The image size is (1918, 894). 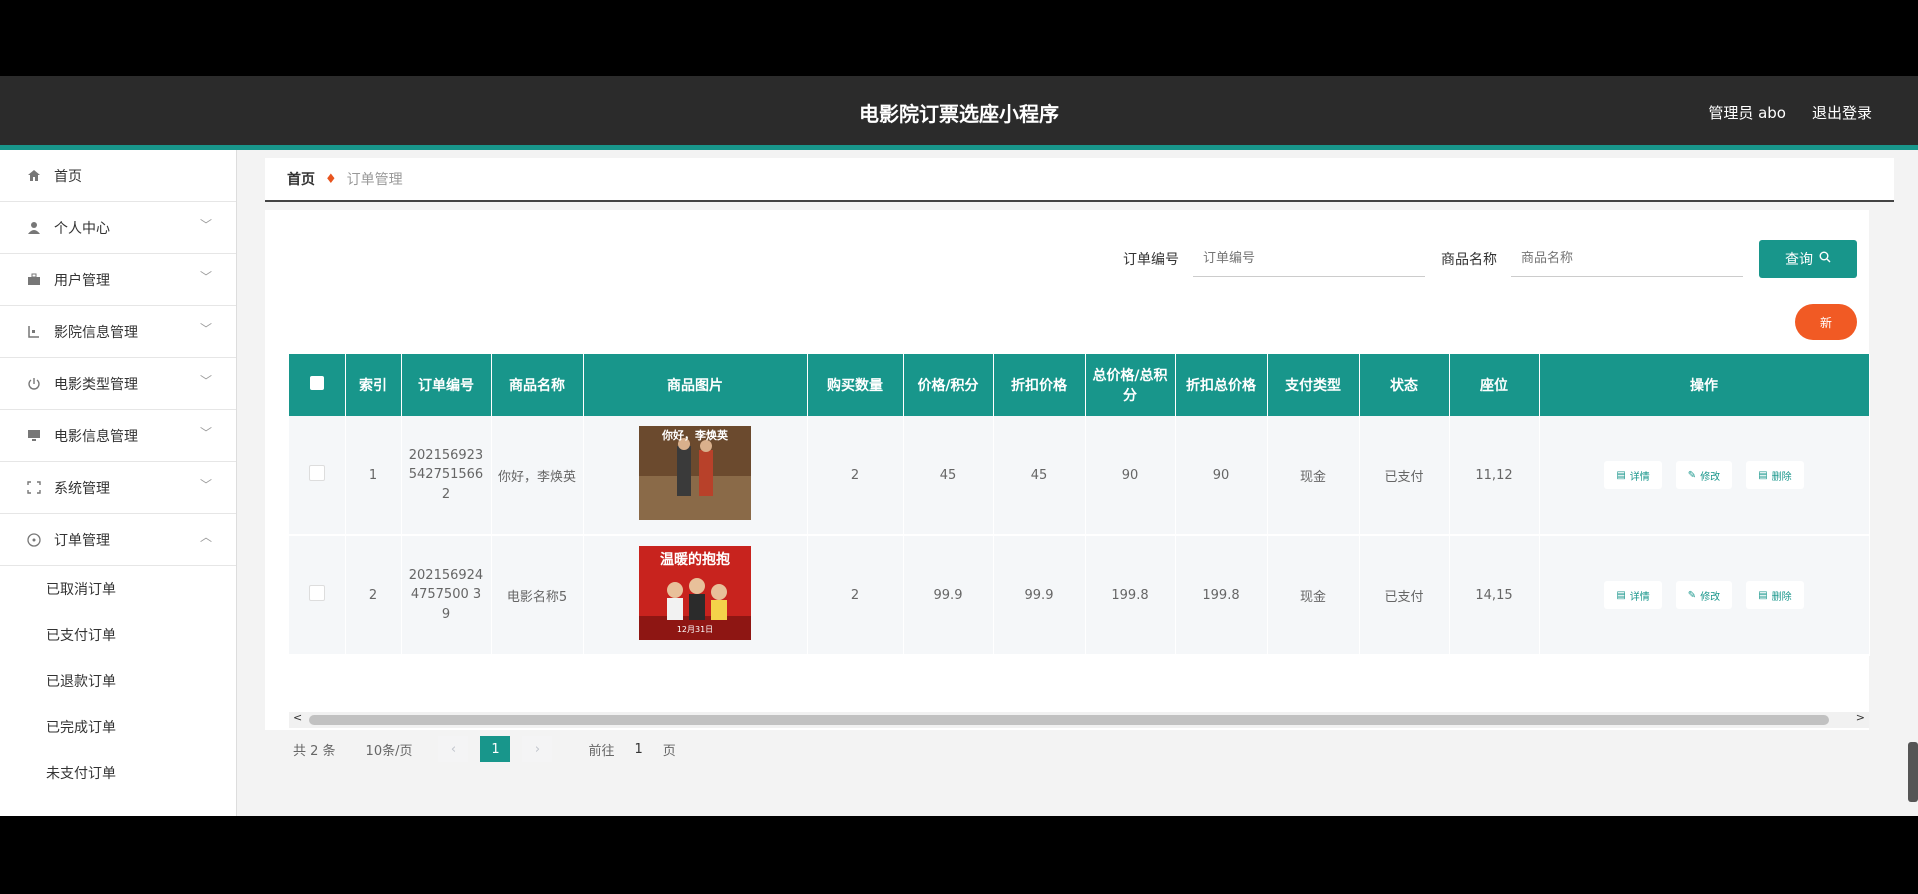 What do you see at coordinates (695, 593) in the screenshot?
I see `movie-poster-image: 温暖的抱抱 12月31日` at bounding box center [695, 593].